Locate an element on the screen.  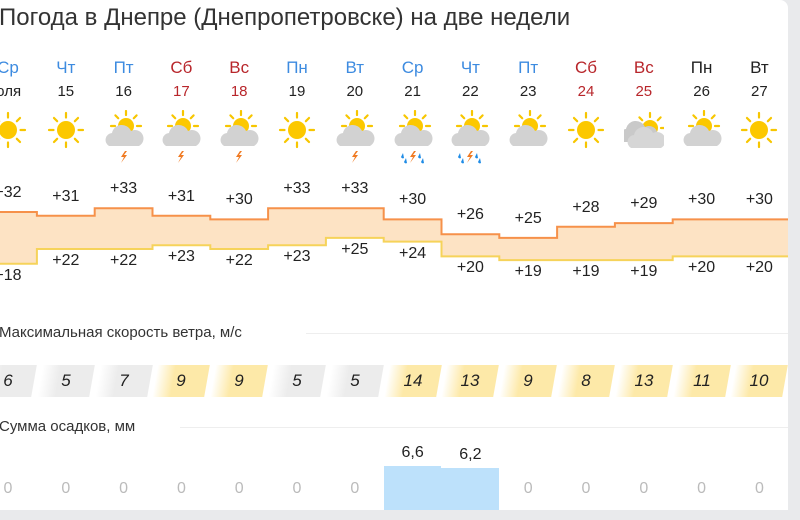
rain-thunder-icon is located at coordinates (412, 157).